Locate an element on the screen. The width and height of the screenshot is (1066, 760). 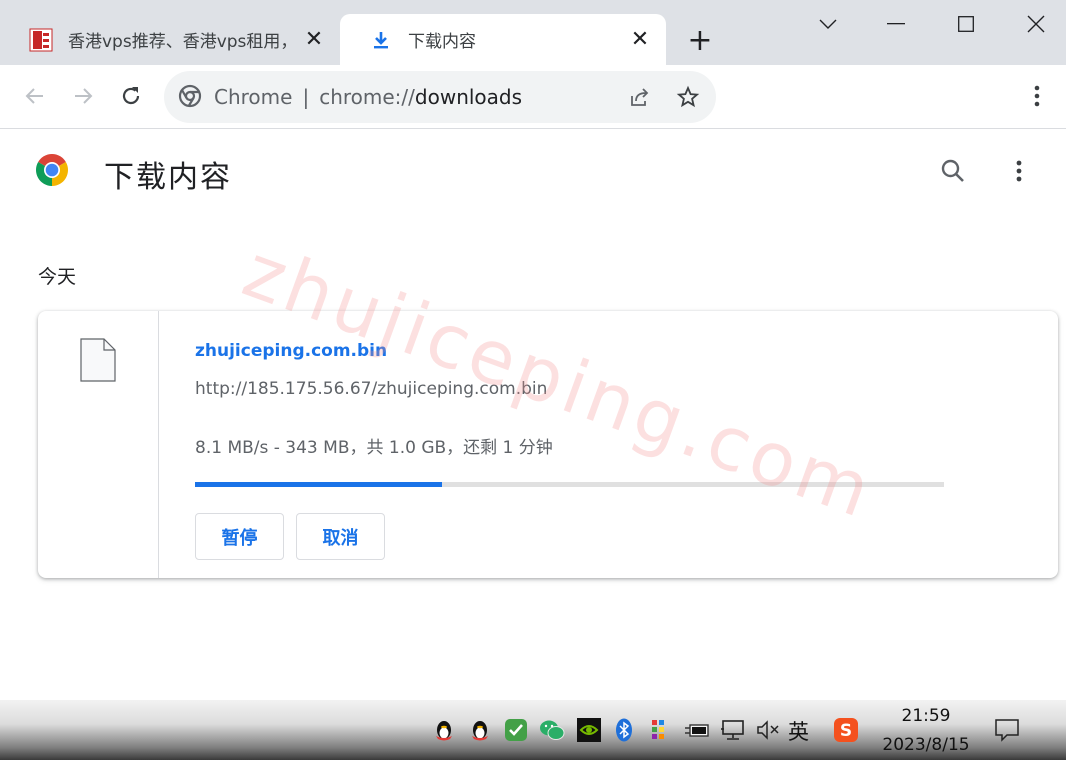
url-scheme: chrome:// is located at coordinates (367, 97).